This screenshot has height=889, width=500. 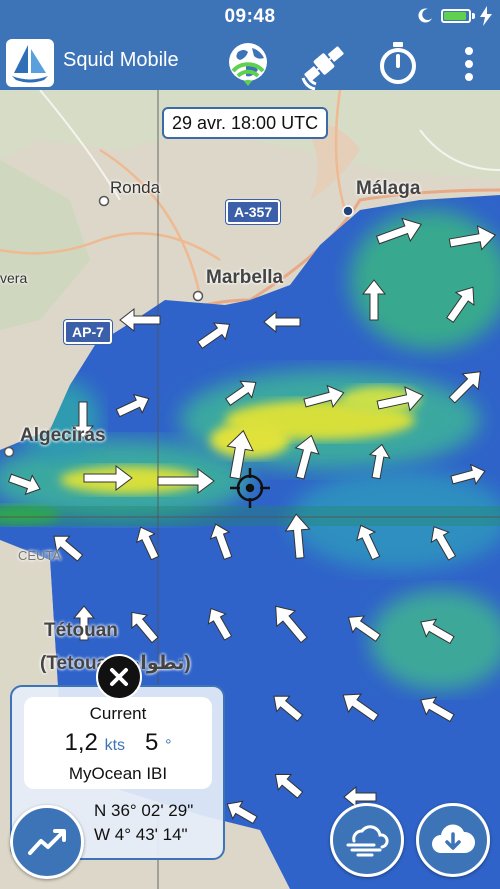 What do you see at coordinates (324, 64) in the screenshot?
I see `satellite-icon` at bounding box center [324, 64].